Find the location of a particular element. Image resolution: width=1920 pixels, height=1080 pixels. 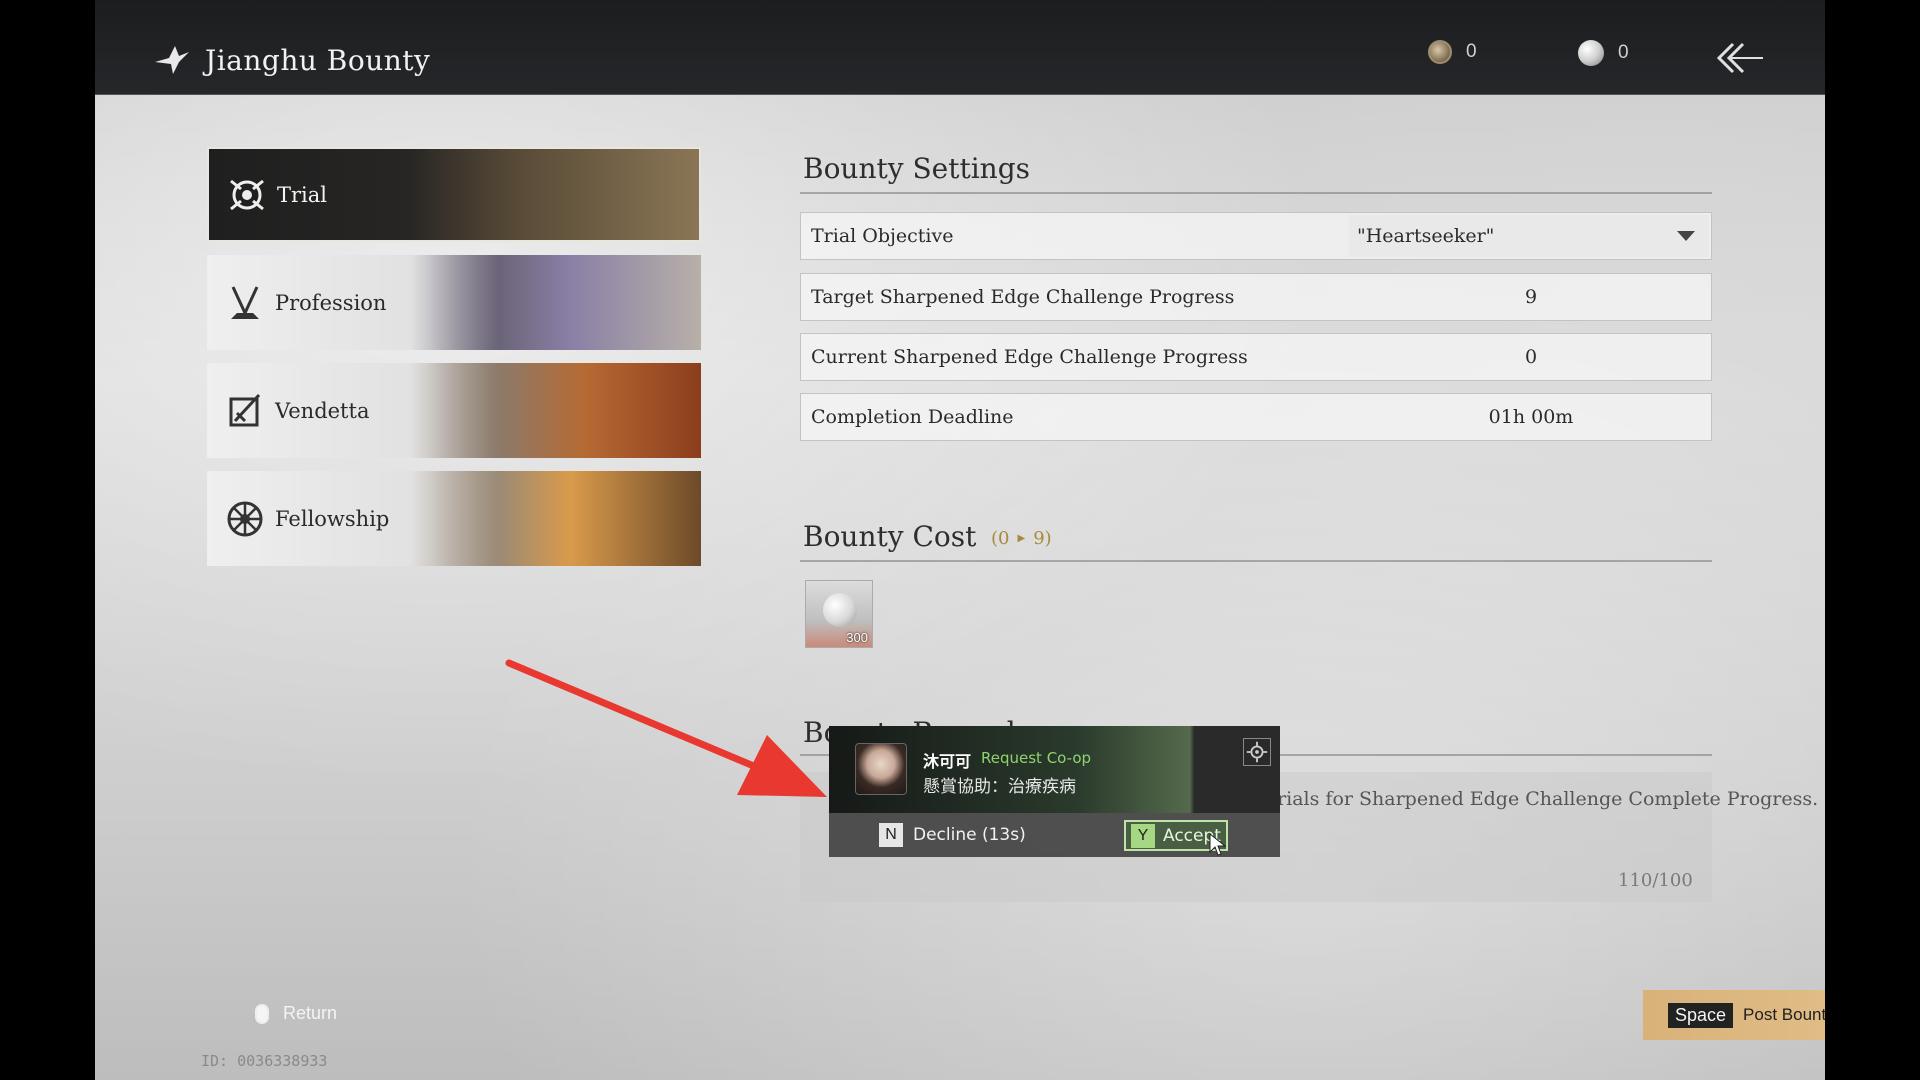

gear-icon is located at coordinates (1257, 752).